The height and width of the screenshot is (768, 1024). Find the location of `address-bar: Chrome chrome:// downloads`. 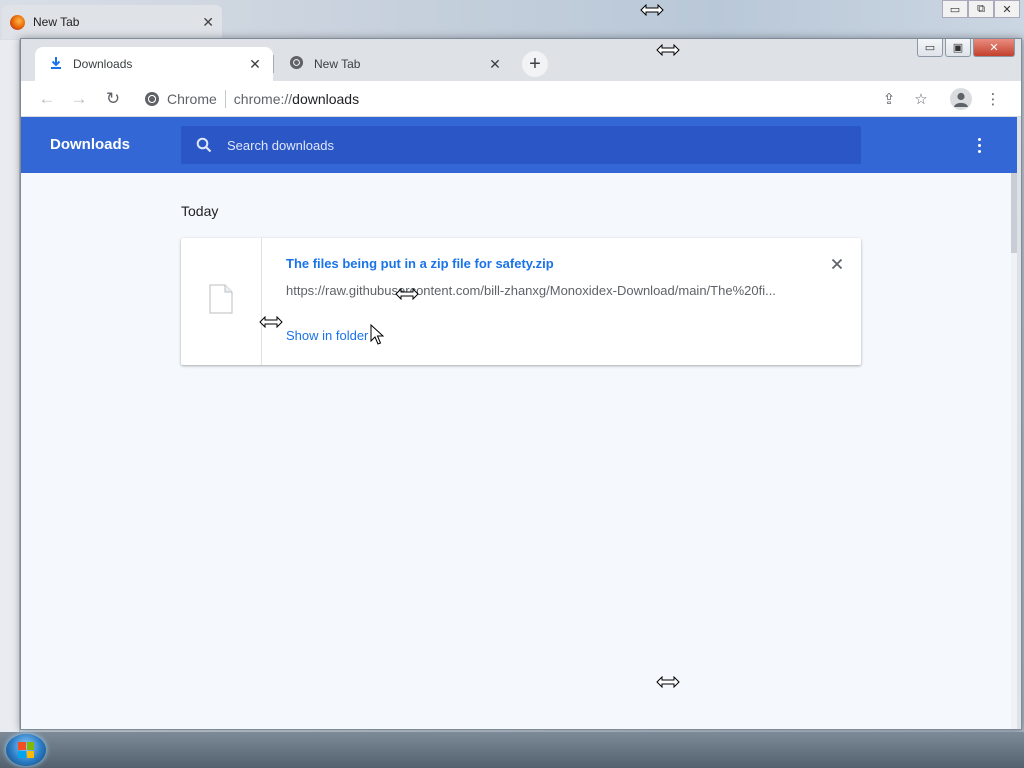

address-bar: Chrome chrome:// downloads is located at coordinates (555, 99).